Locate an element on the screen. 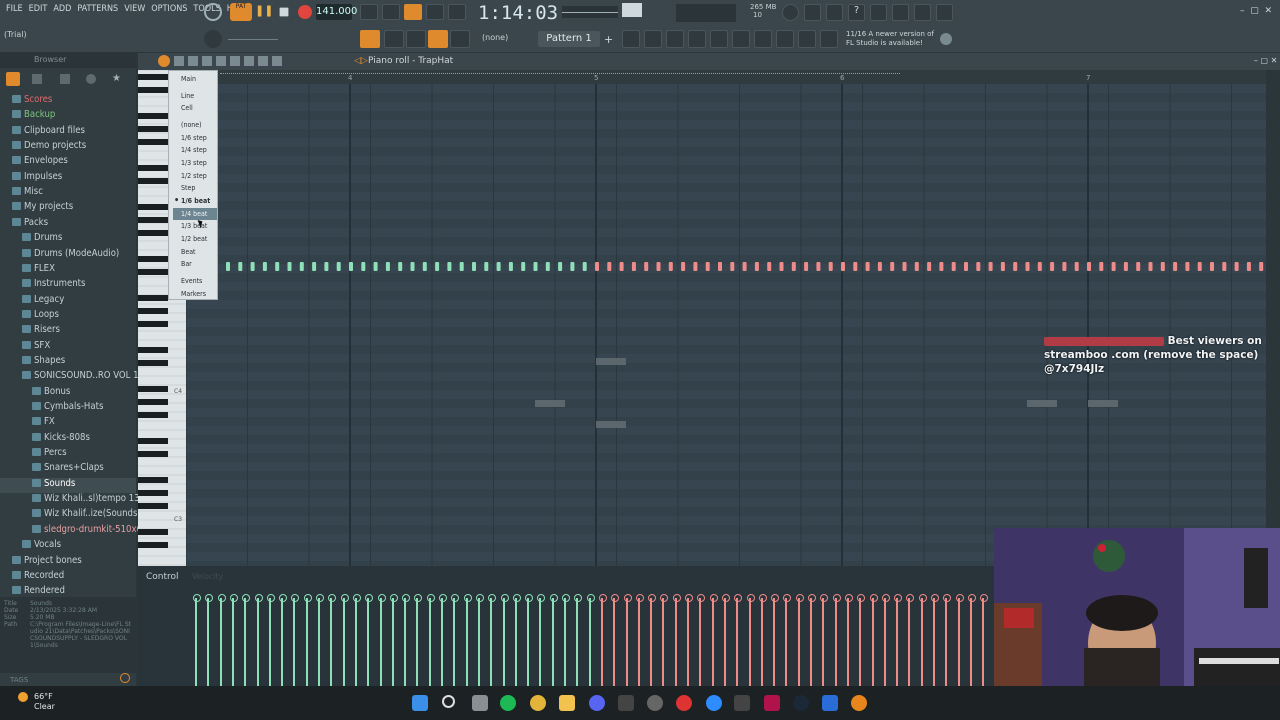 The height and width of the screenshot is (720, 1280). browser-item-misc: Misc is located at coordinates (68, 193).